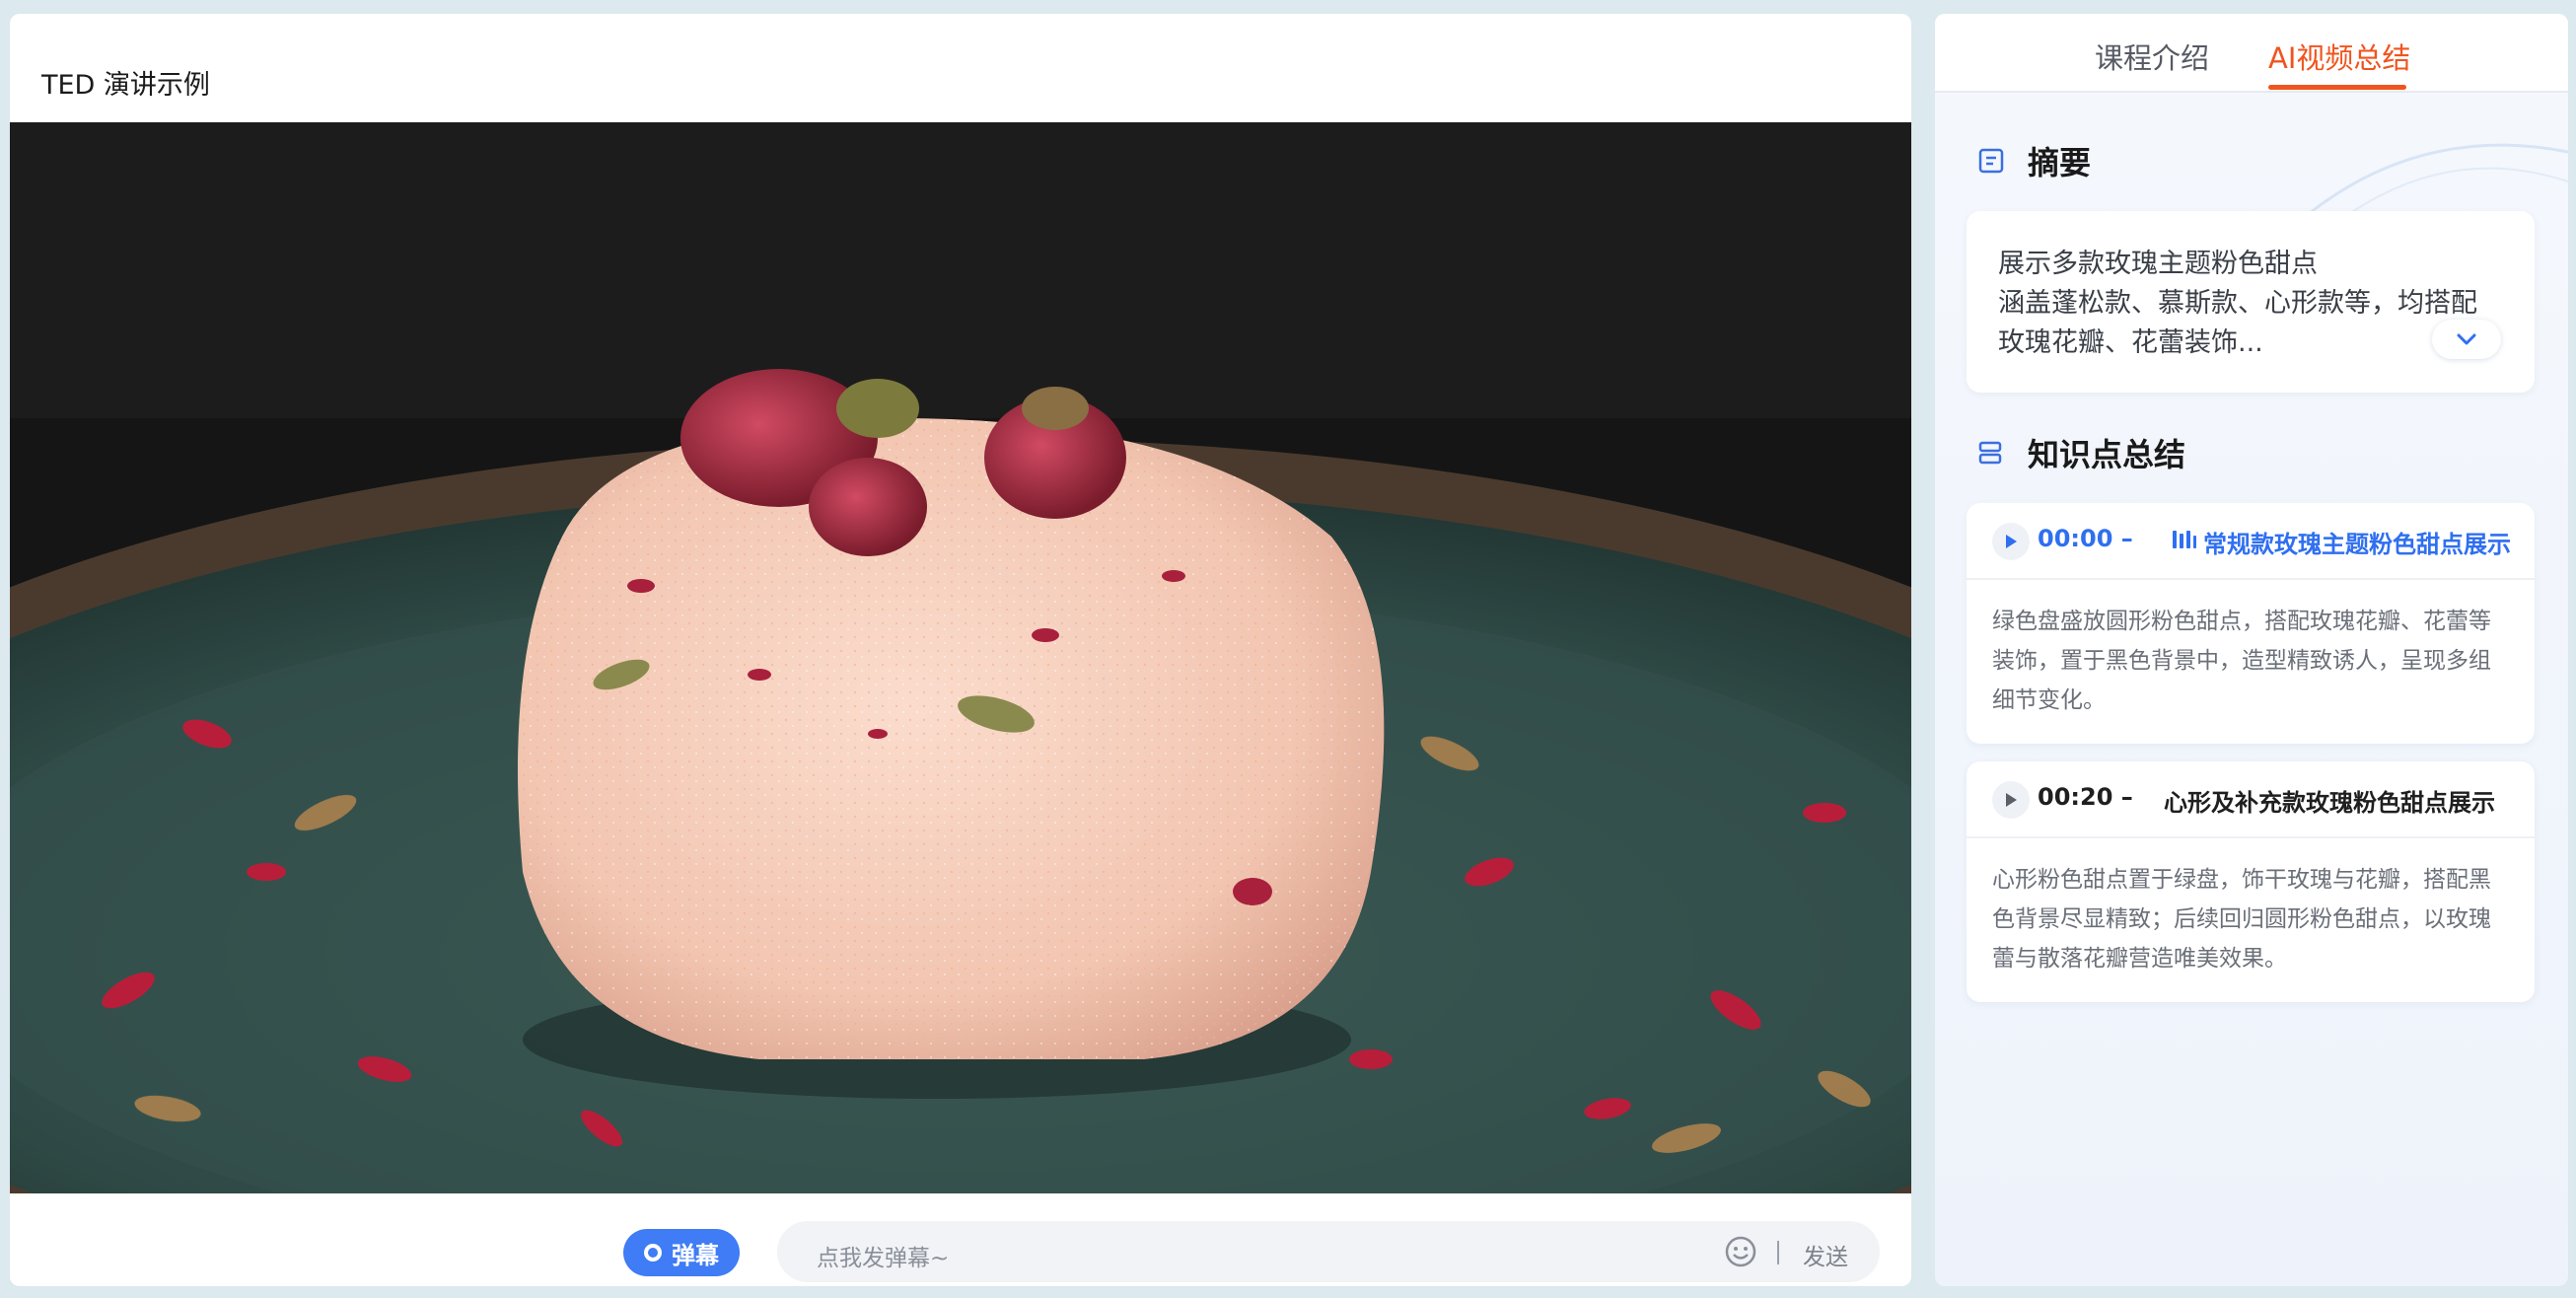  I want to click on input-divider, so click(1778, 1252).